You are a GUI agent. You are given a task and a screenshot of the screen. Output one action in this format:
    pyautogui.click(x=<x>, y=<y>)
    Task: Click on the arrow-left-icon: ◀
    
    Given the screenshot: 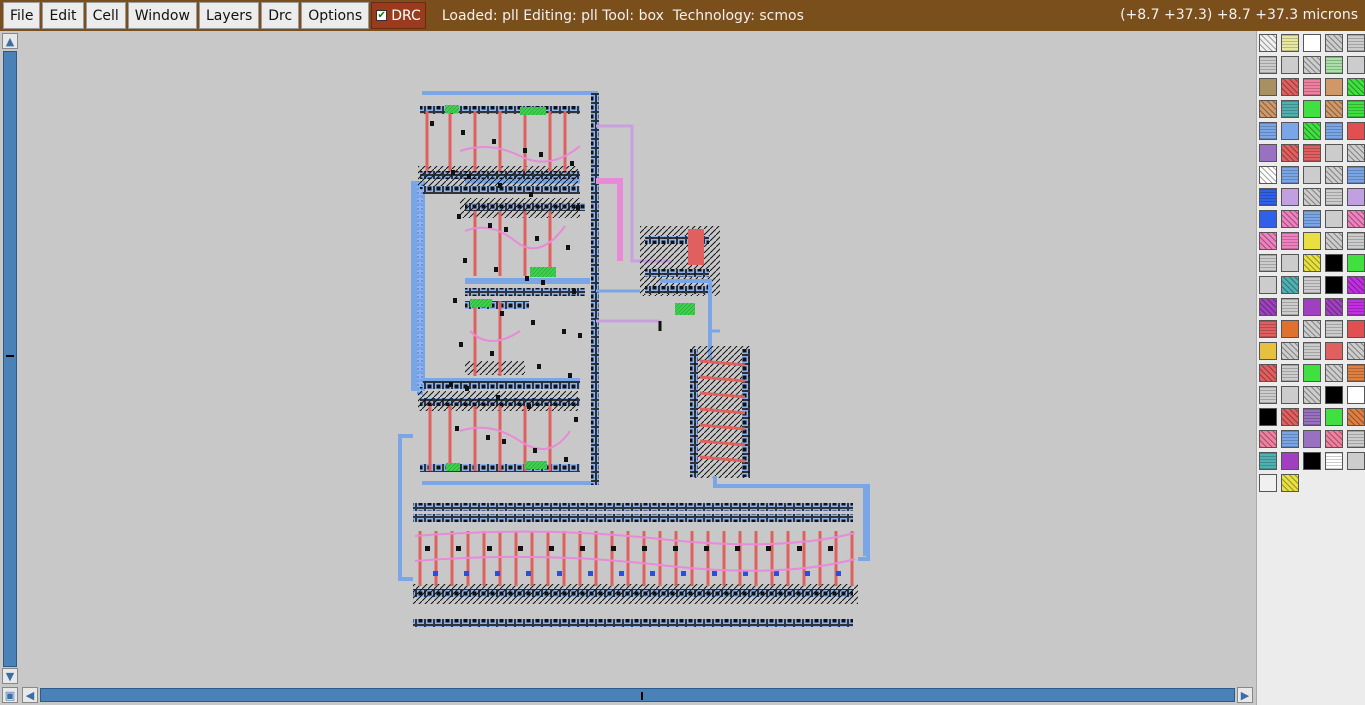 What is the action you would take?
    pyautogui.click(x=30, y=695)
    